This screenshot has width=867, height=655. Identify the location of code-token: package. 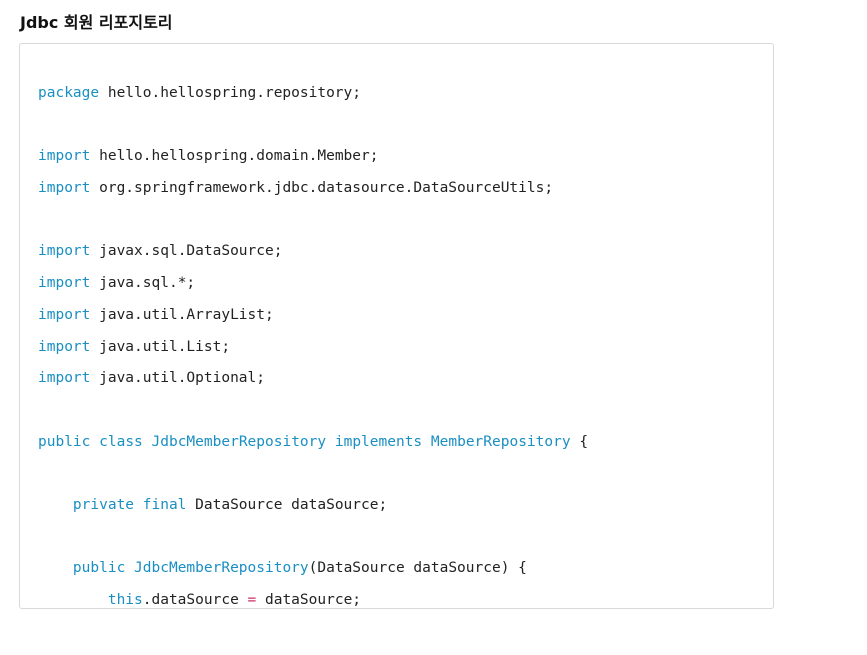
(69, 93).